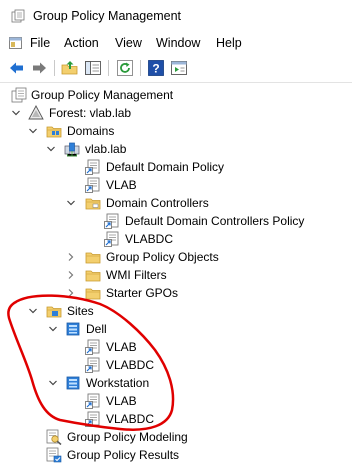 The image size is (352, 473). I want to click on tree-node-dell-vlabdc: VLABDC, so click(176, 365).